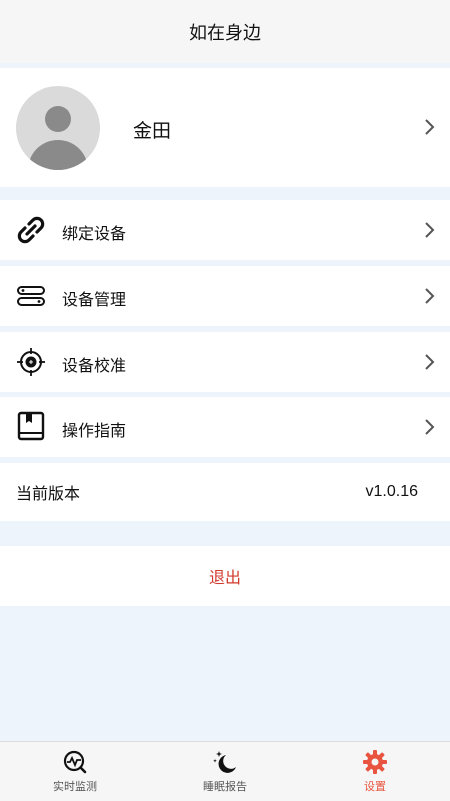 This screenshot has height=801, width=450. I want to click on app-header: 如在身边, so click(225, 31).